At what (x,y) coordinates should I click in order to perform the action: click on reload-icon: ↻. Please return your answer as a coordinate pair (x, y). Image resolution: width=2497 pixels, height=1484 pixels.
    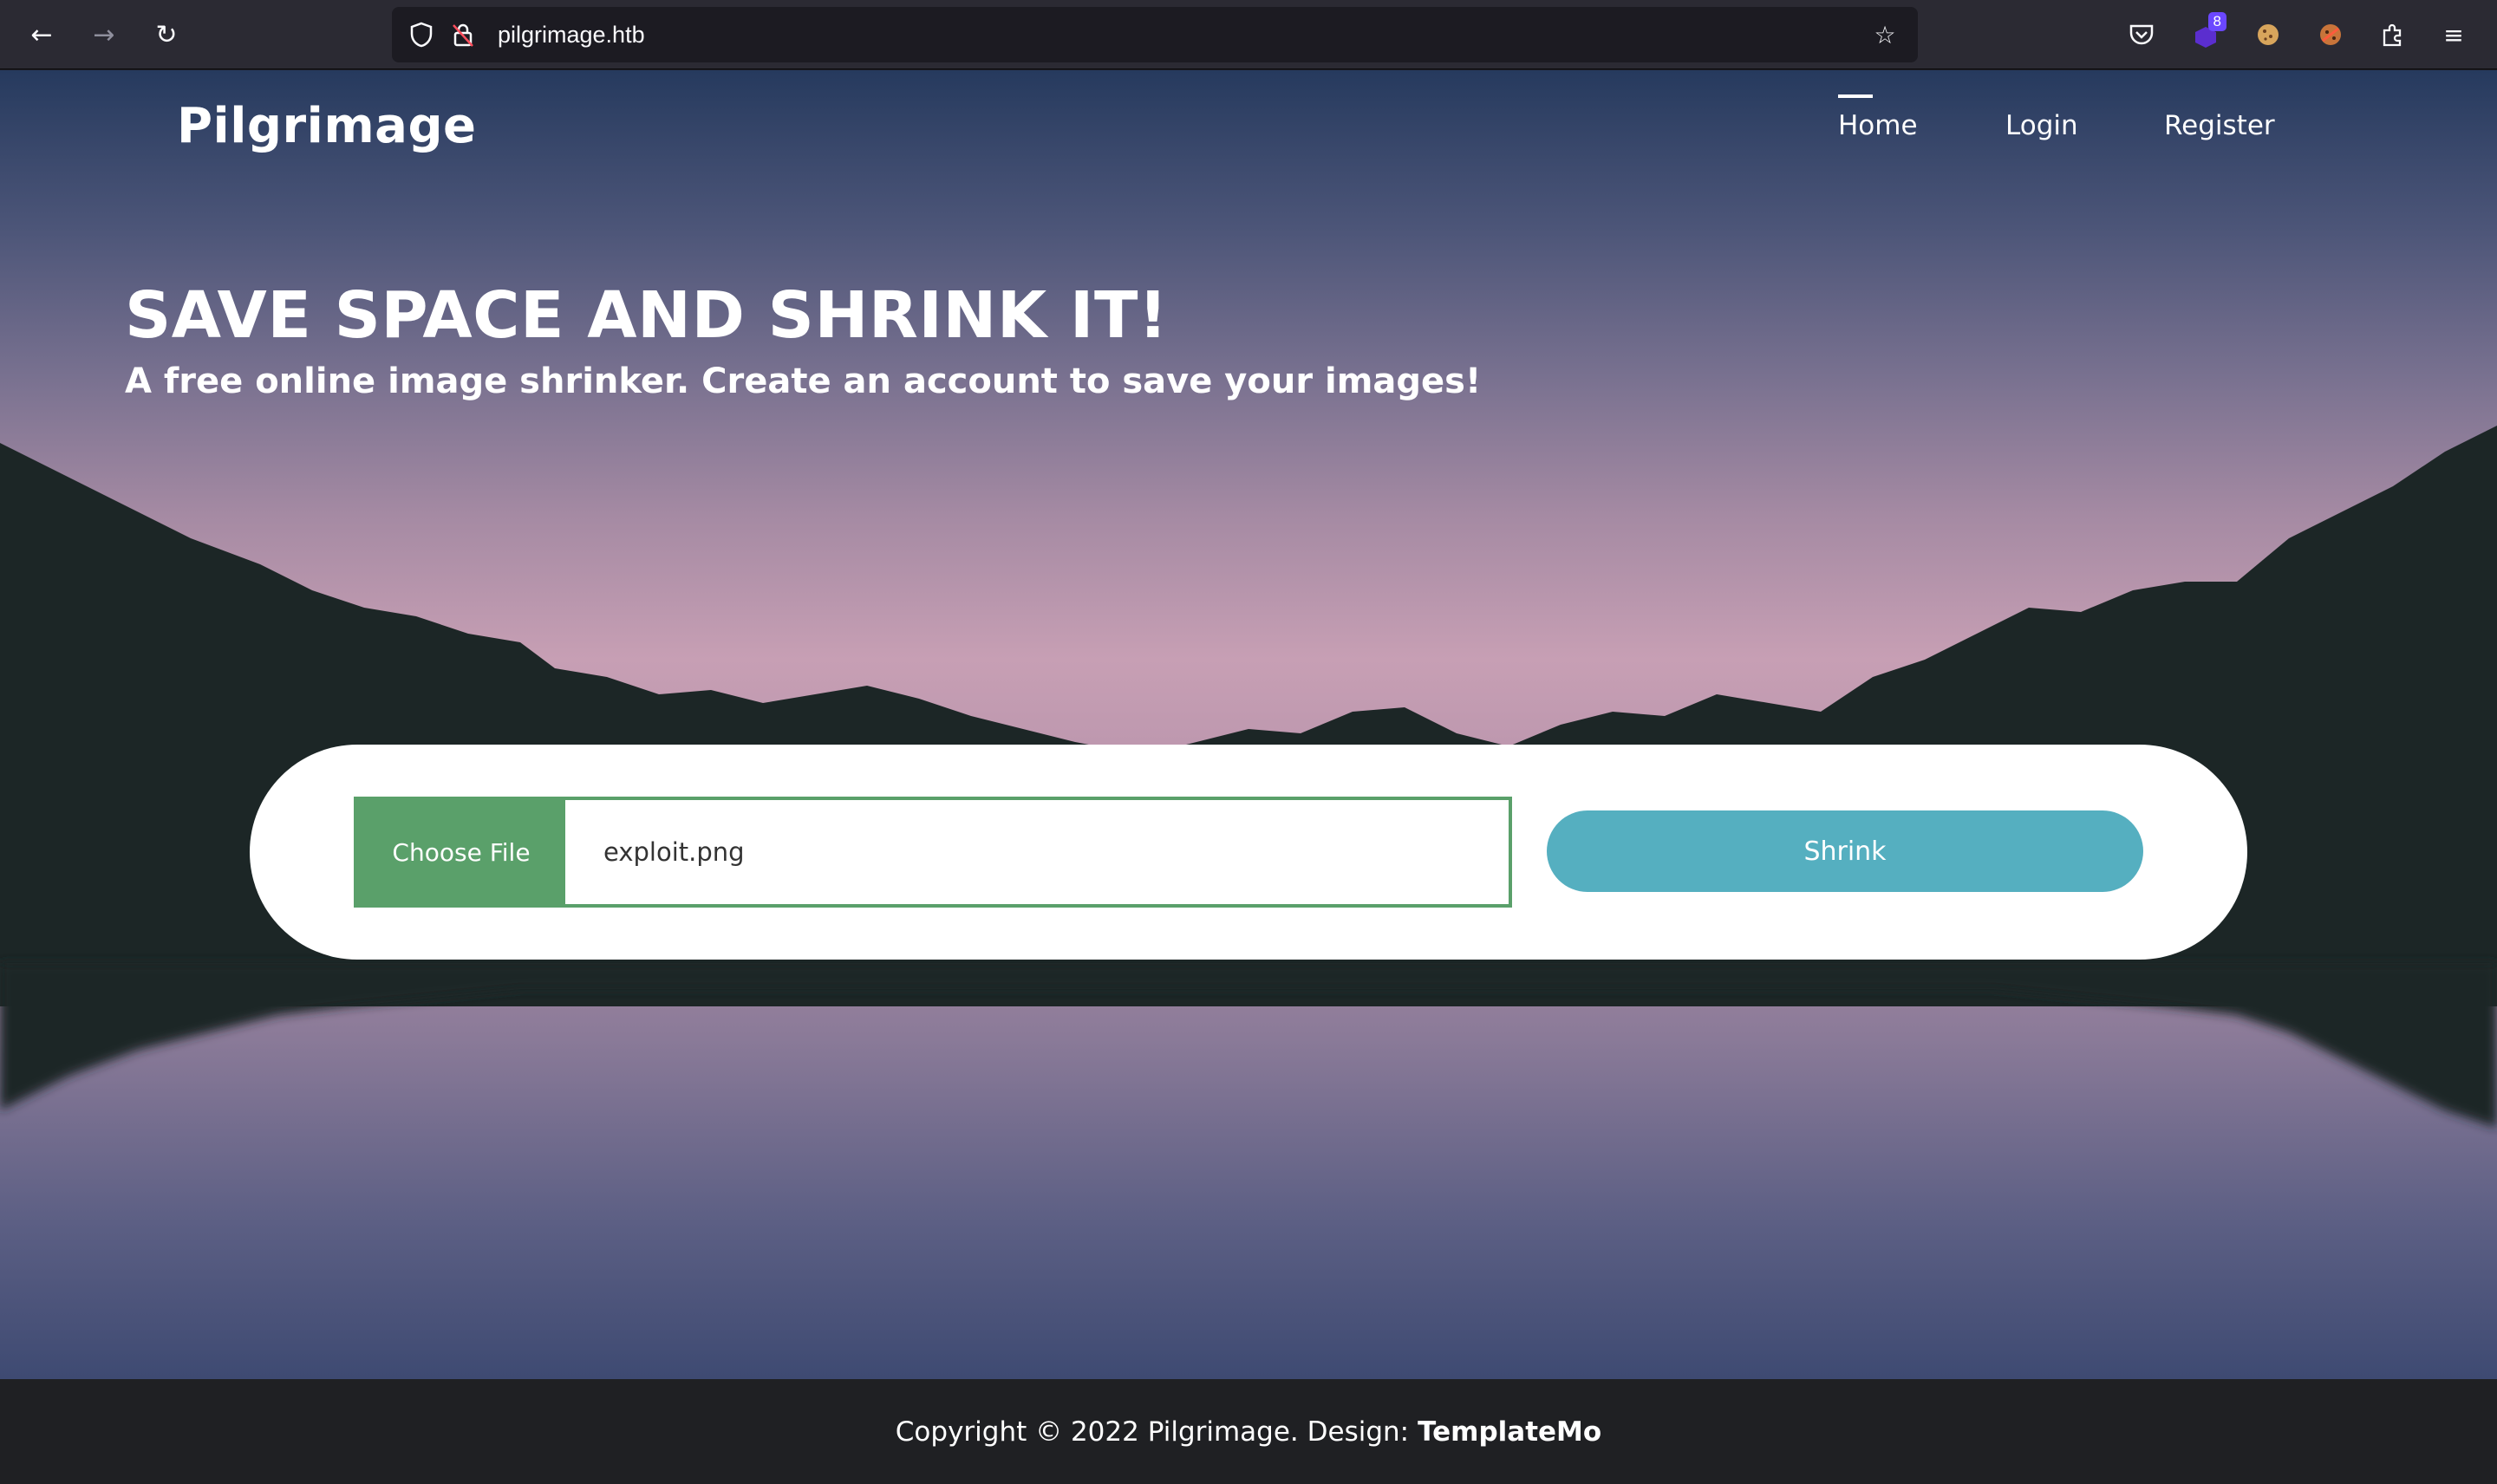
    Looking at the image, I should click on (166, 35).